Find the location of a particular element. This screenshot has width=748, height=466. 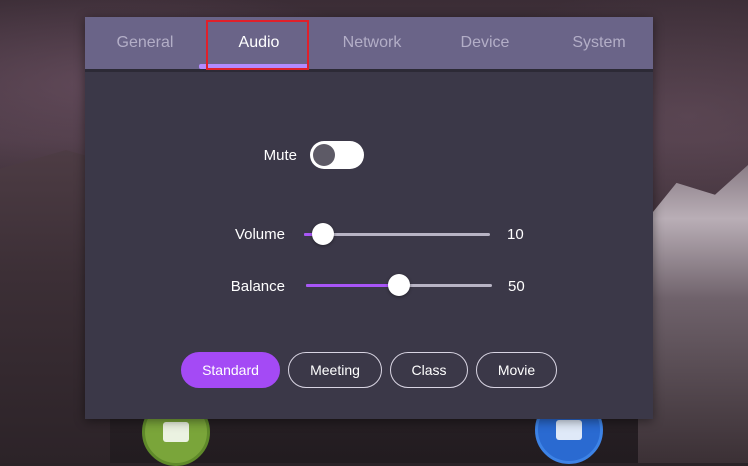

volume-slider-thumb is located at coordinates (323, 234).